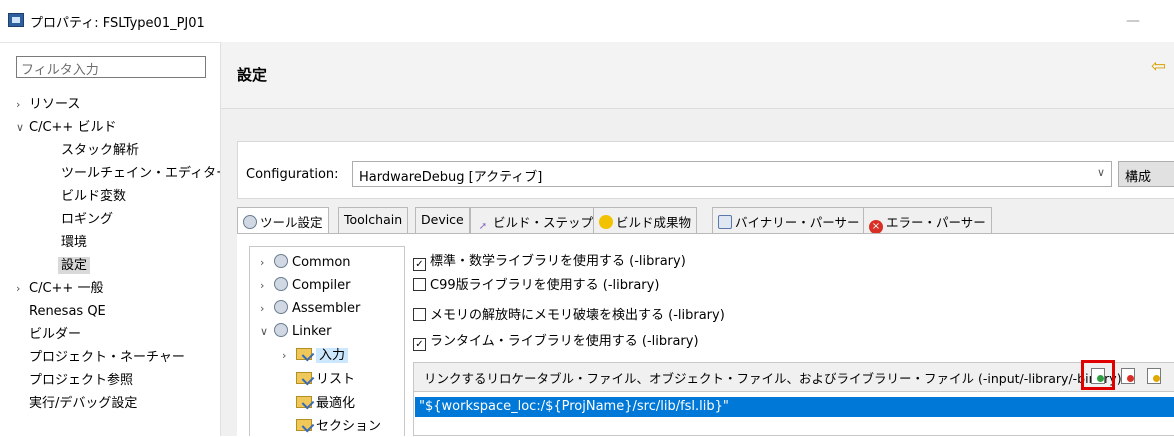 The height and width of the screenshot is (437, 1174). What do you see at coordinates (1158, 66) in the screenshot?
I see `back-arrow-icon: ⇦` at bounding box center [1158, 66].